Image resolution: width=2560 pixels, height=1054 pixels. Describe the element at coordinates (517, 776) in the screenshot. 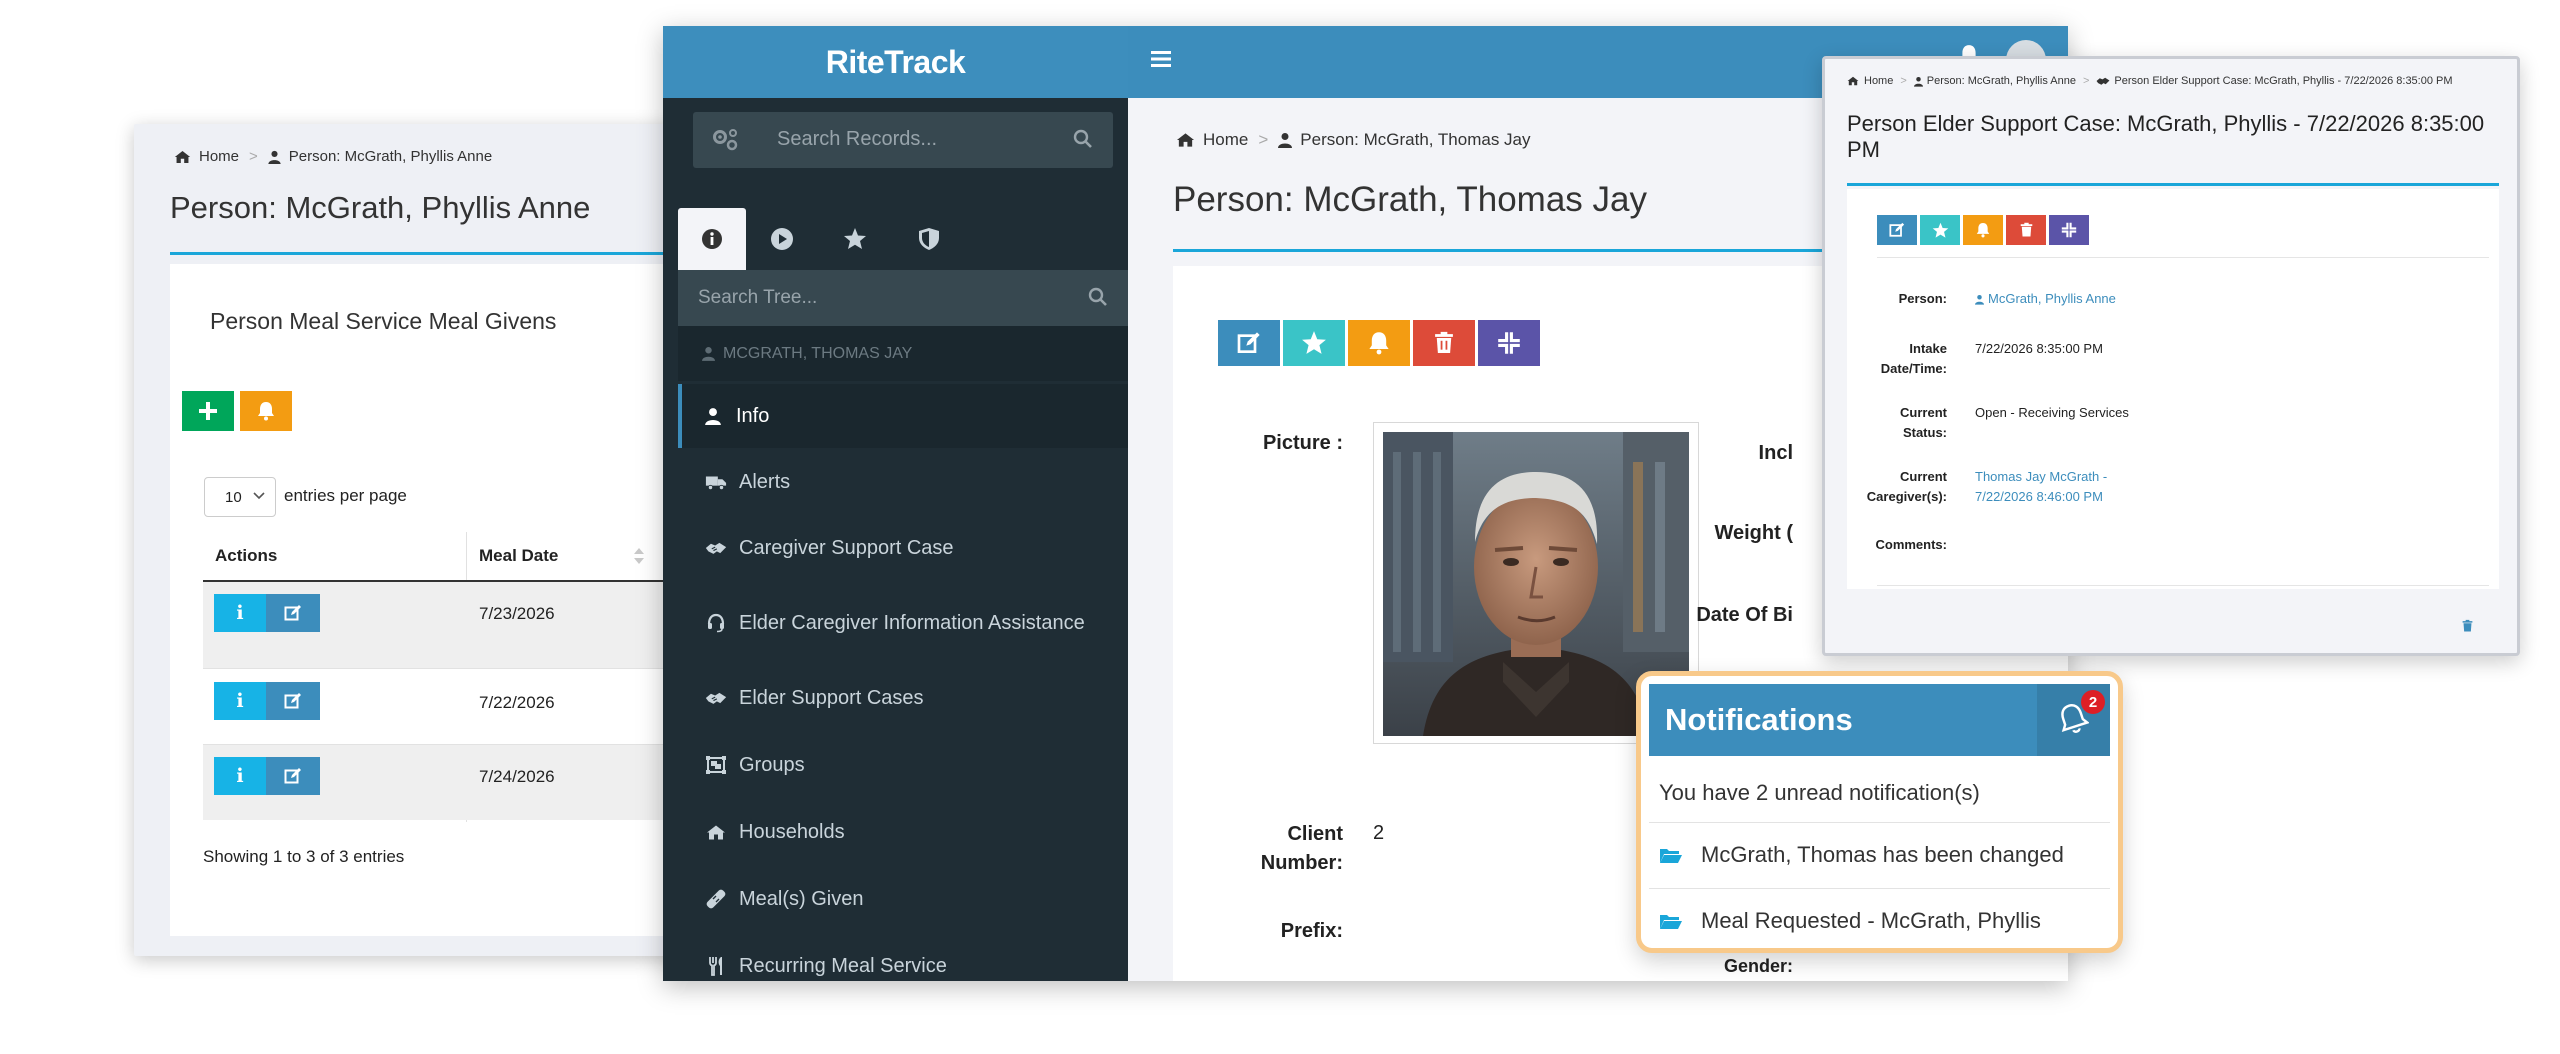

I see `meal-date-cell: 7/24/2026` at that location.